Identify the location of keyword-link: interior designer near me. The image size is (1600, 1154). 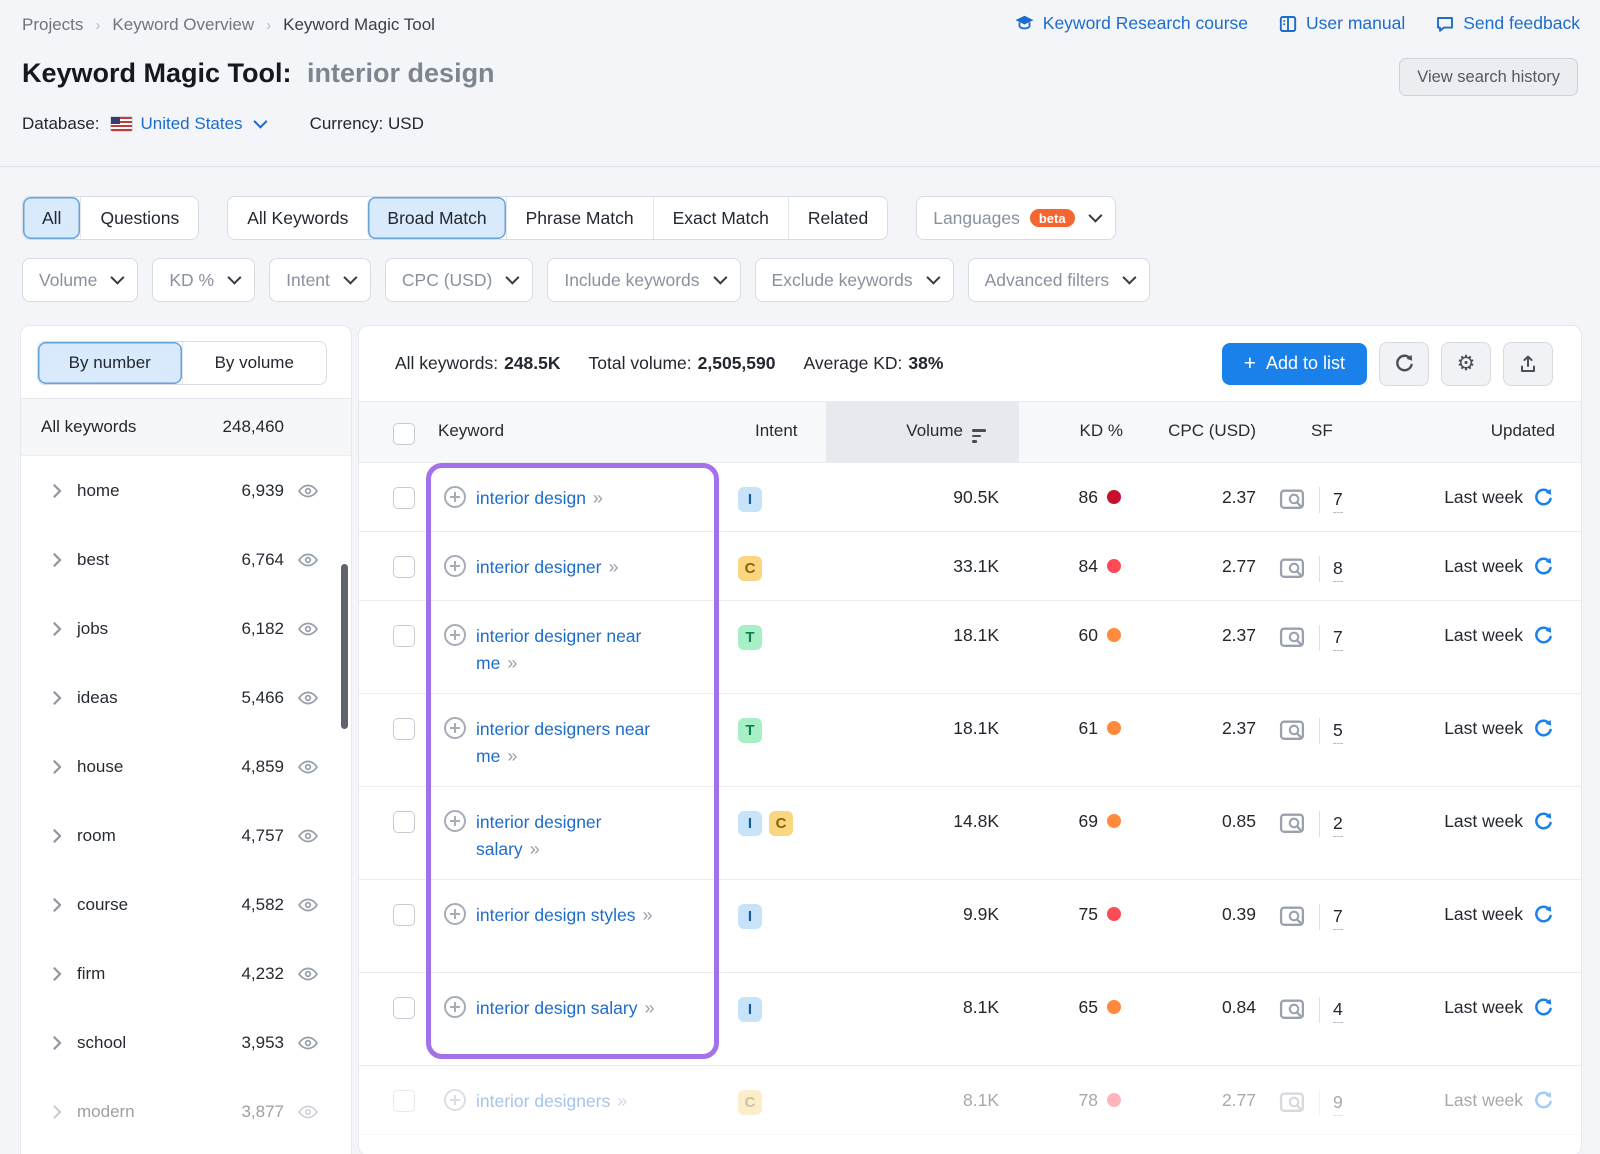
(558, 649).